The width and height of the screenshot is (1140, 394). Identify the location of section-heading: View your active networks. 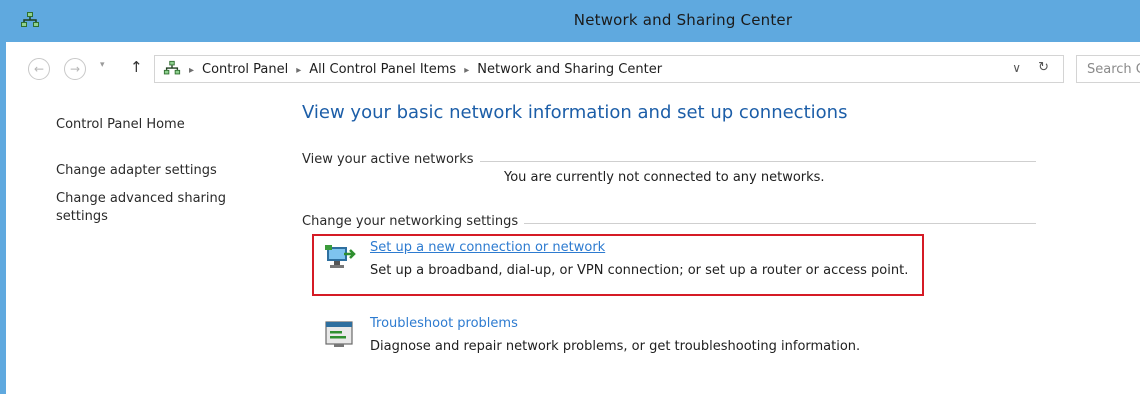
(391, 159).